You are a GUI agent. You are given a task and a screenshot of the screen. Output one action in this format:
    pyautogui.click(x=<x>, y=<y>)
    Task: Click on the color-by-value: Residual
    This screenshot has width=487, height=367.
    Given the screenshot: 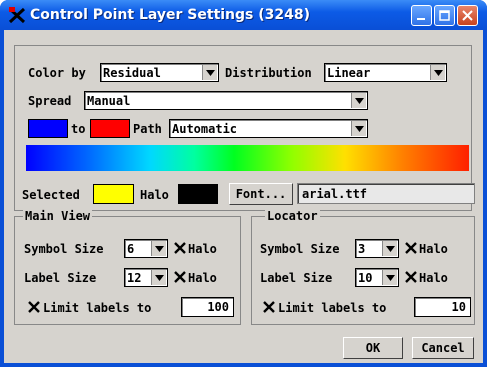 What is the action you would take?
    pyautogui.click(x=132, y=73)
    